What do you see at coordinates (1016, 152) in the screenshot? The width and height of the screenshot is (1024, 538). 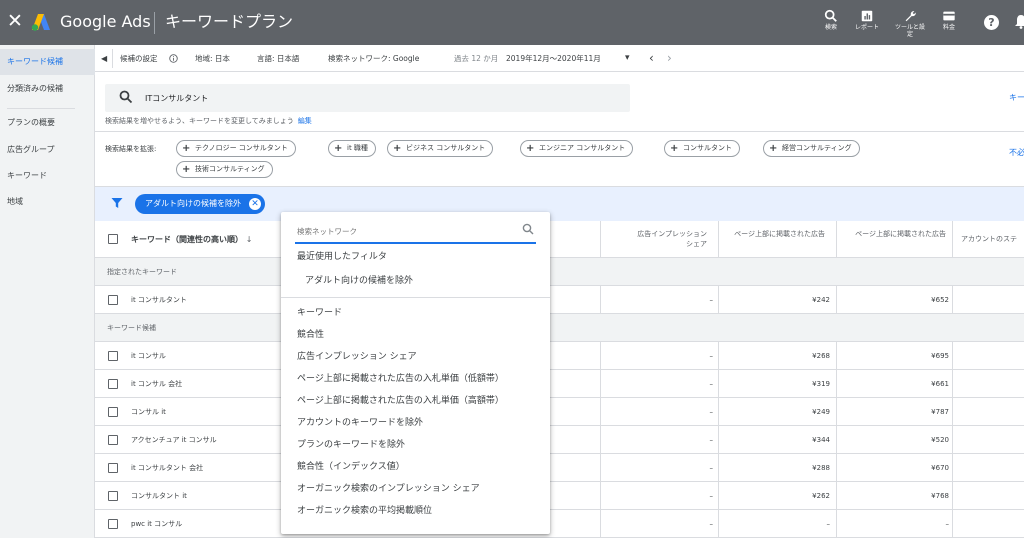 I see `more-link: 不必` at bounding box center [1016, 152].